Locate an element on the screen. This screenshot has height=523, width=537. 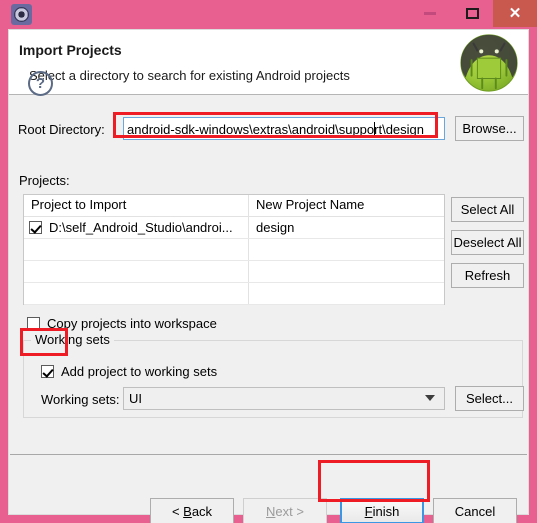
finish-button: Finish is located at coordinates (382, 510).